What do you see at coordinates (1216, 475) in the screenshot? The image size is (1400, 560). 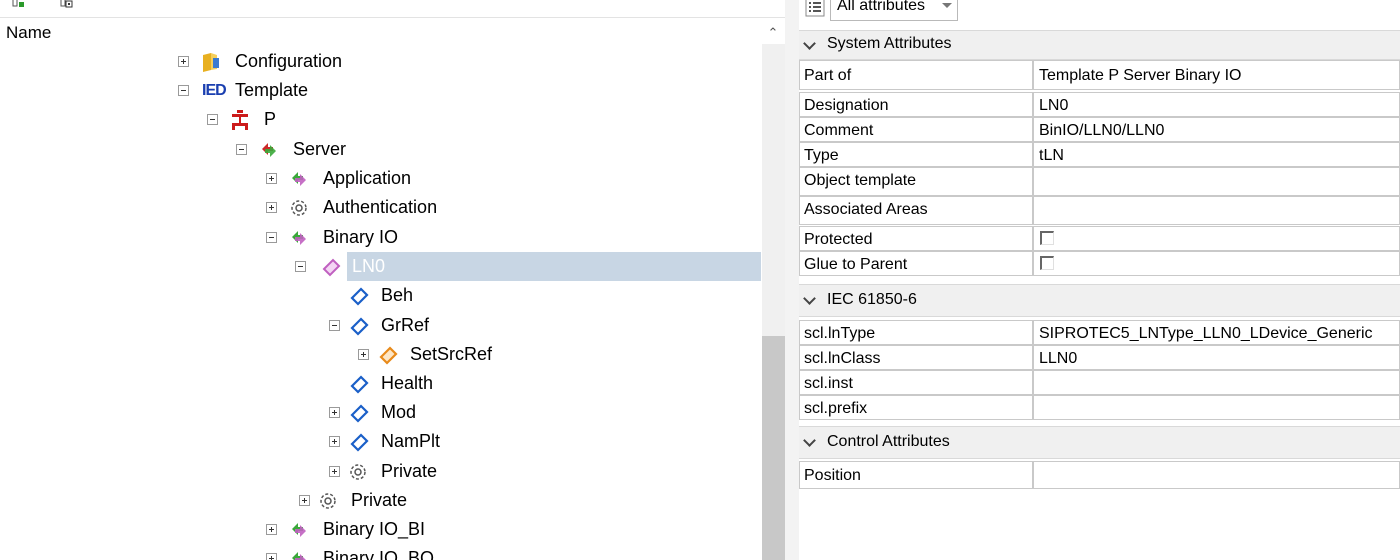 I see `property-value-position` at bounding box center [1216, 475].